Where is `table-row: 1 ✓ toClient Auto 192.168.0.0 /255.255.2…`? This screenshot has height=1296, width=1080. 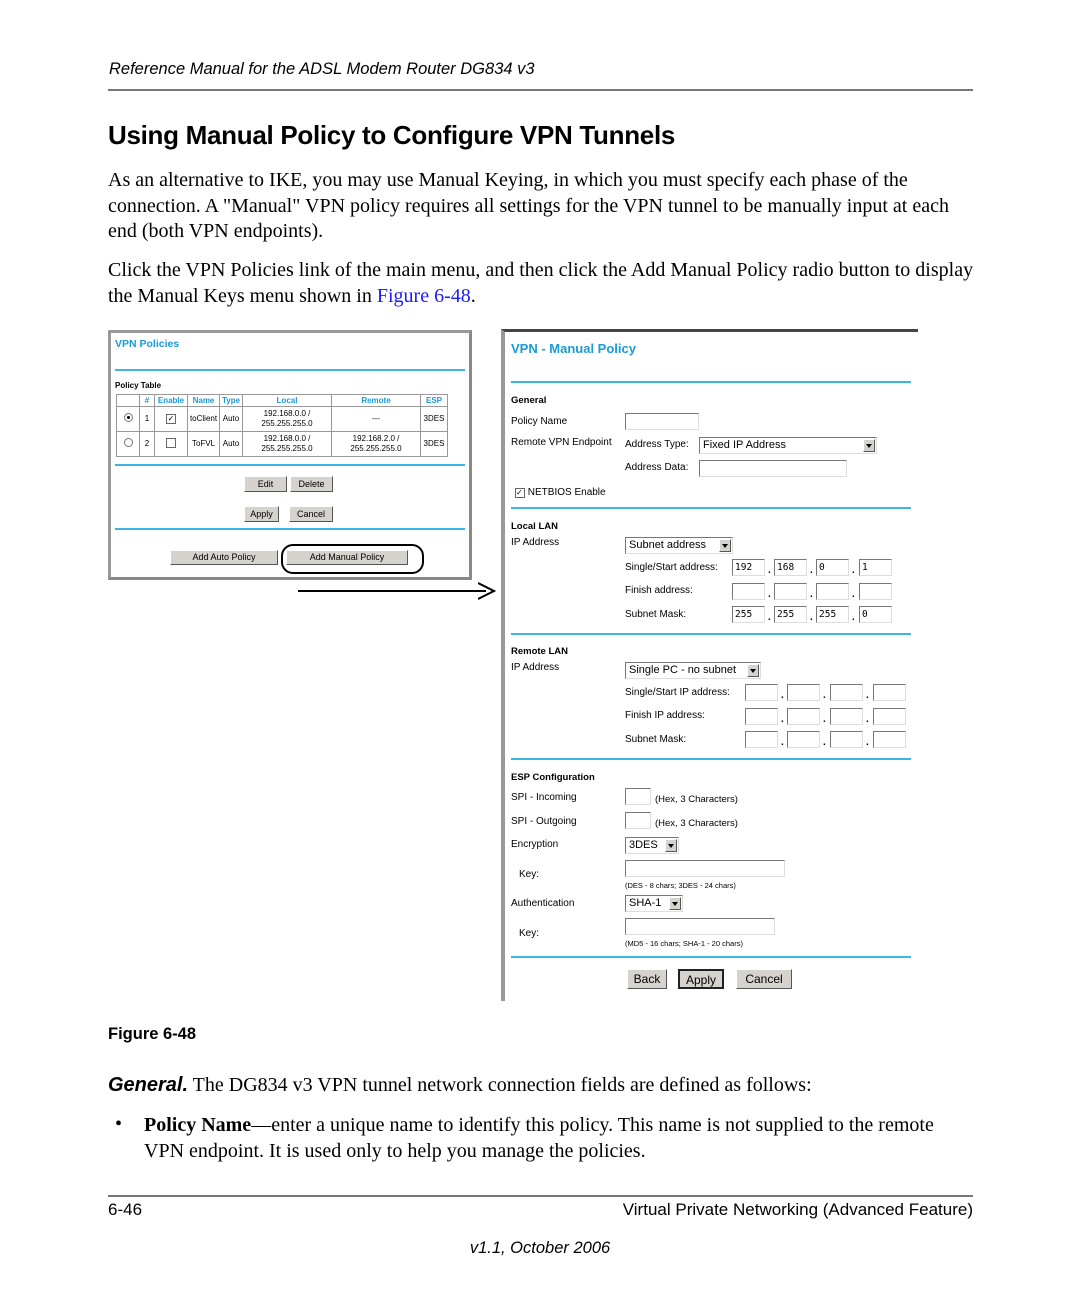 table-row: 1 ✓ toClient Auto 192.168.0.0 /255.255.2… is located at coordinates (282, 419).